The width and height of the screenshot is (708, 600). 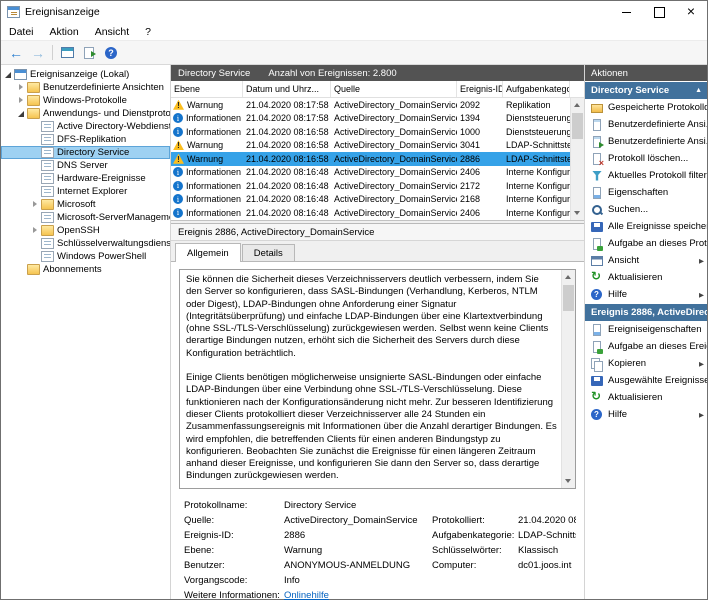 What do you see at coordinates (646, 363) in the screenshot?
I see `action-item: Kopieren ▶` at bounding box center [646, 363].